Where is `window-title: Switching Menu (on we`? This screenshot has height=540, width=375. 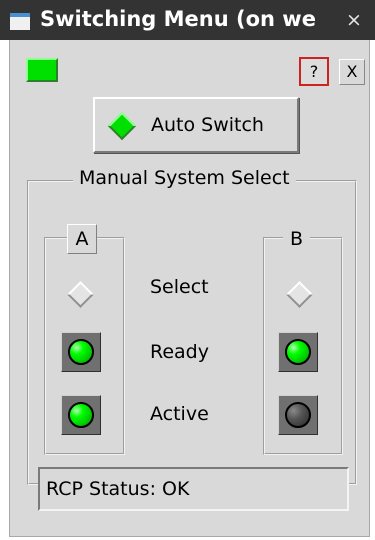 window-title: Switching Menu (on we is located at coordinates (178, 19).